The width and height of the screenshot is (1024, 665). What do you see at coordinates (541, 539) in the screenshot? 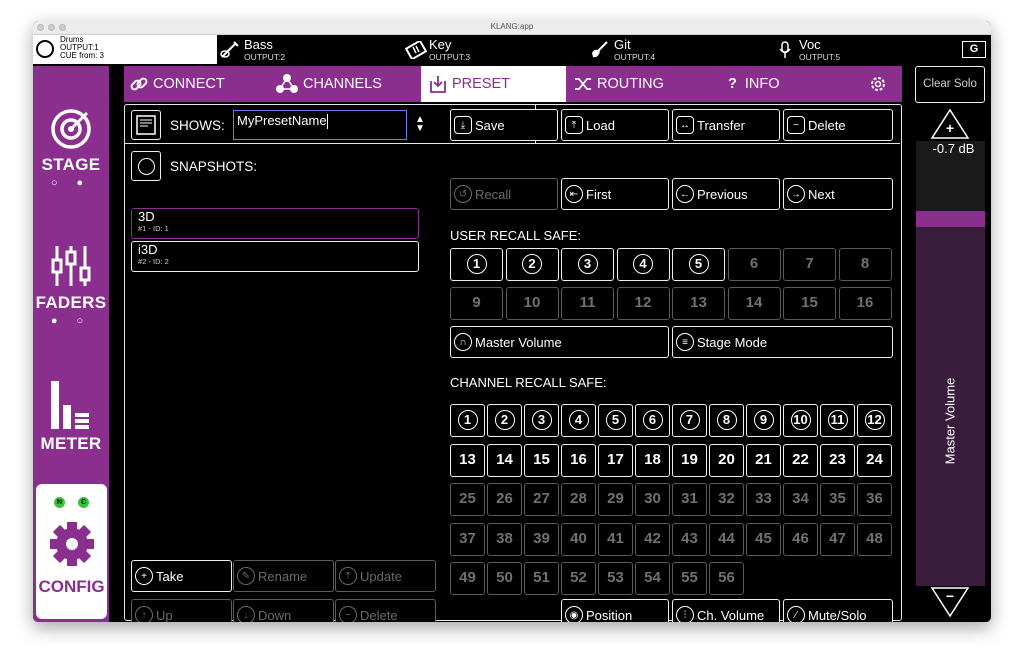
I see `channel-recall-item: 39` at bounding box center [541, 539].